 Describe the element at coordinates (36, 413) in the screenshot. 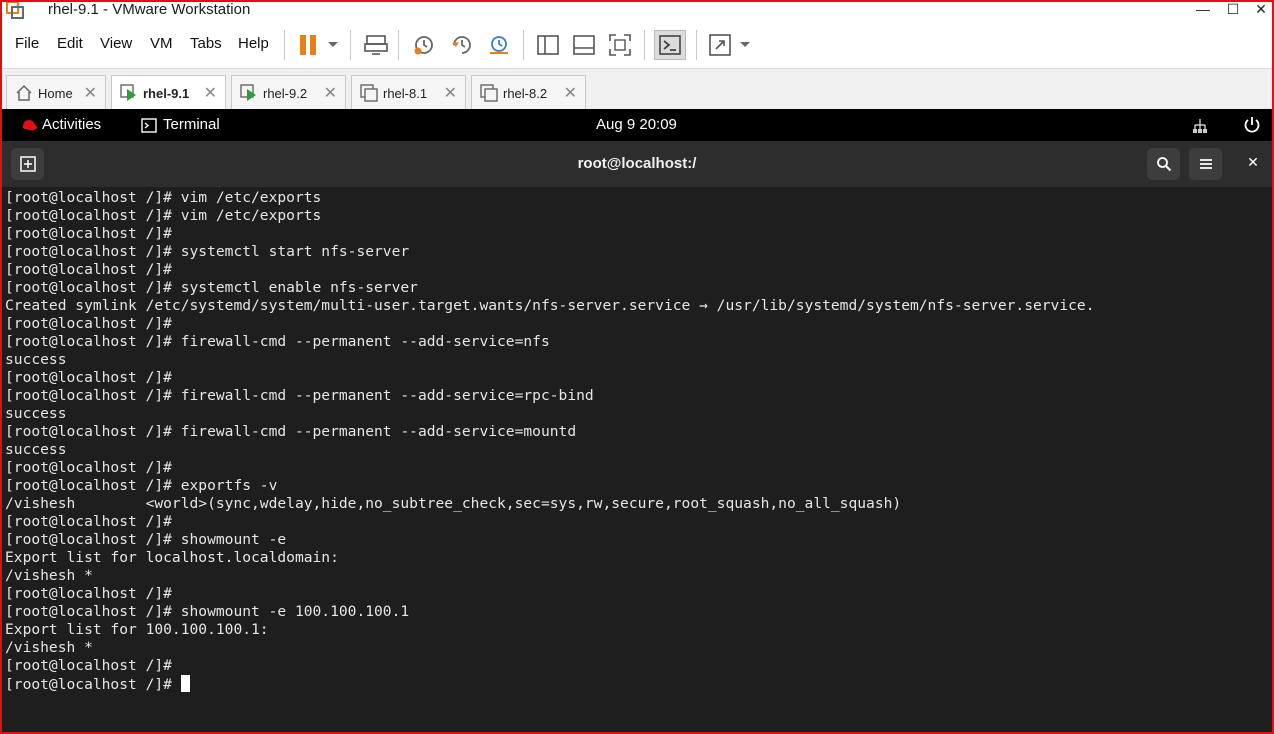

I see `terminal-line-text: success` at that location.